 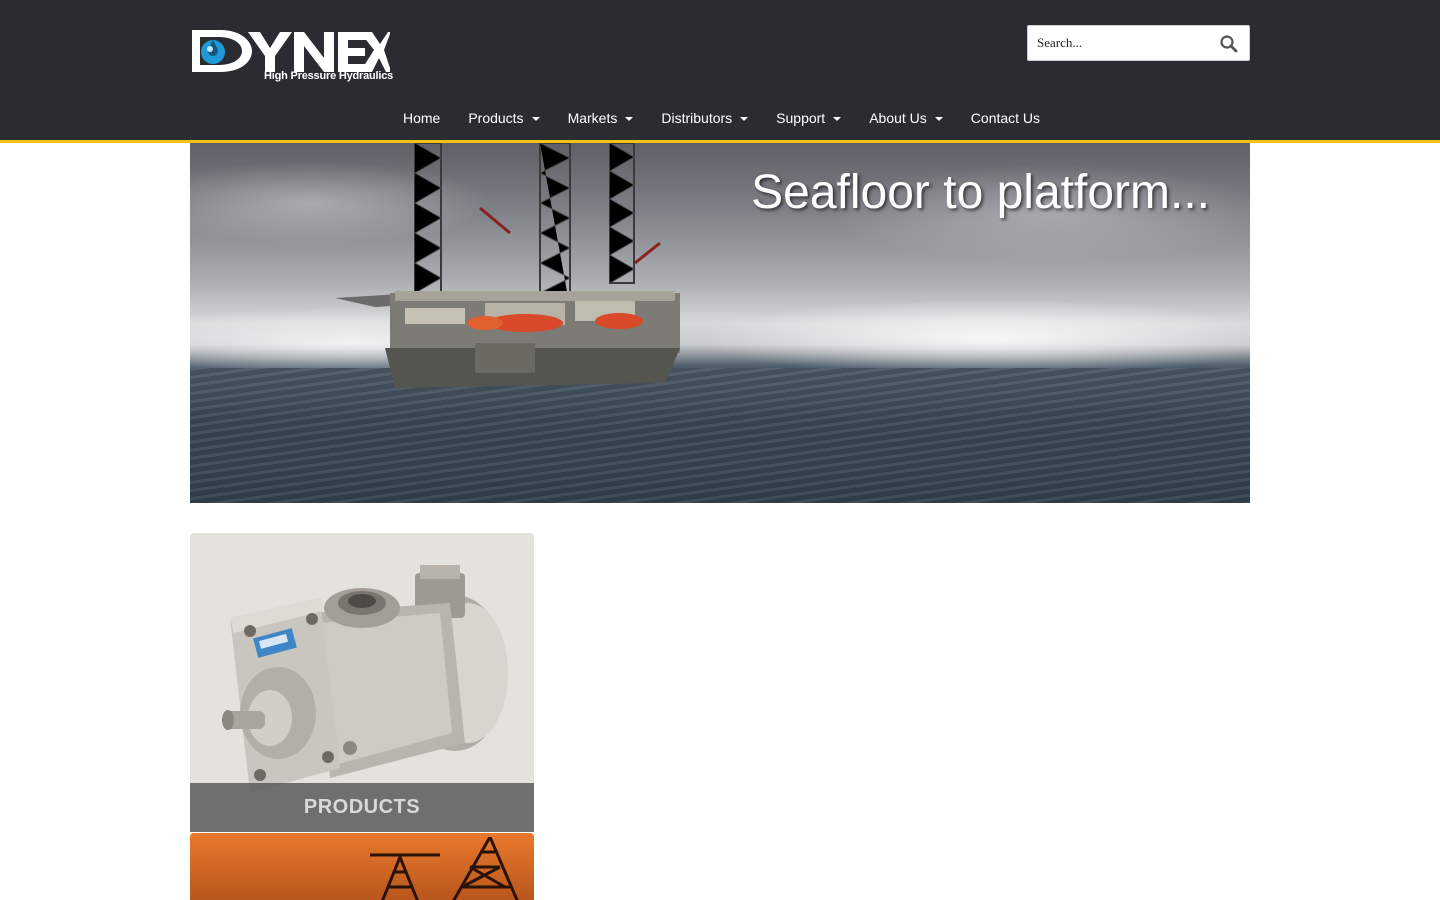 I want to click on nav-item-label: Distributors, so click(x=697, y=118).